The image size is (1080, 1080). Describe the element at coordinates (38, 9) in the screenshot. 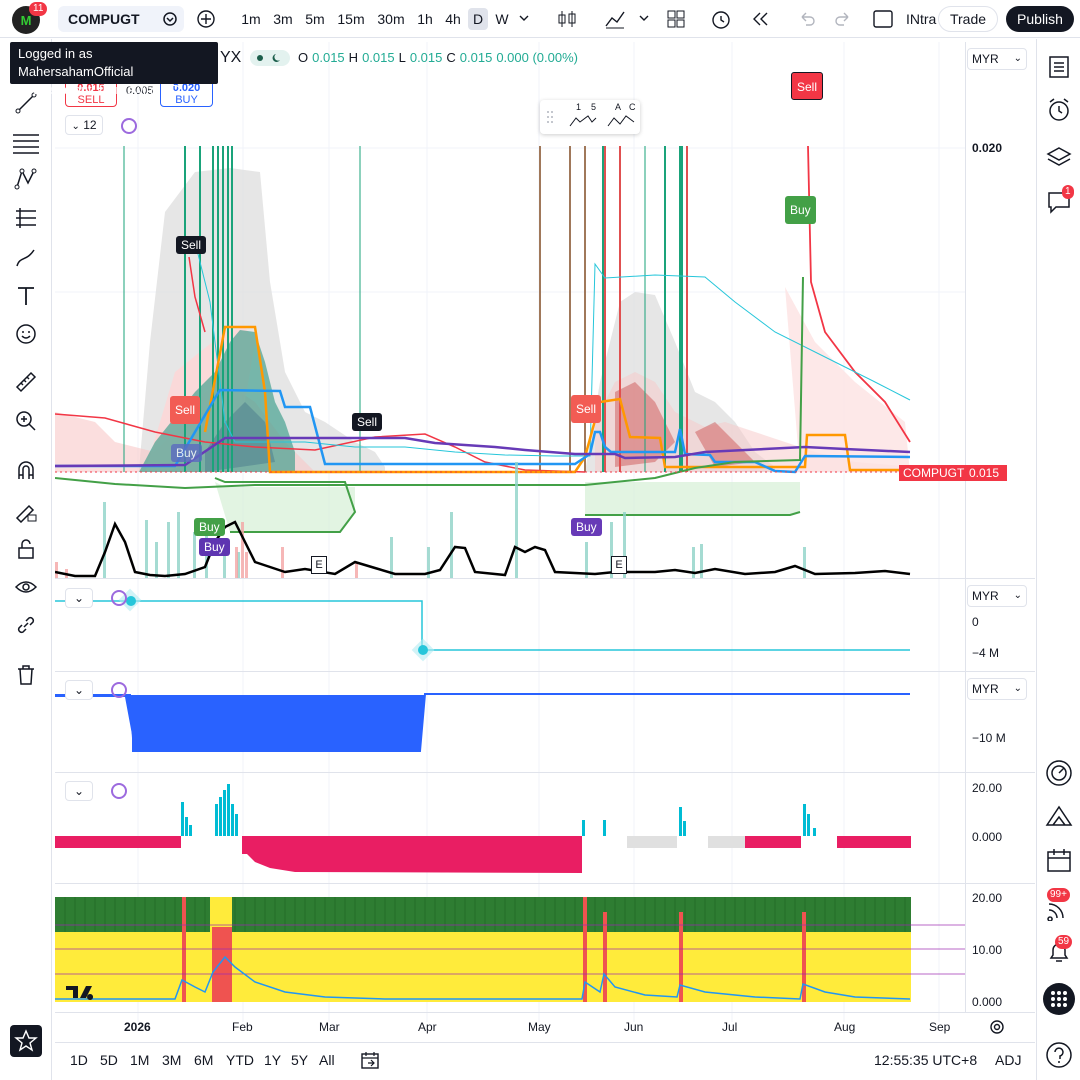

I see `notification-badge: 11` at that location.